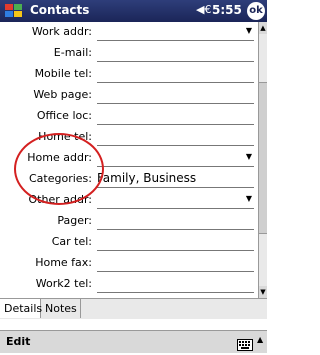  Describe the element at coordinates (129, 32) in the screenshot. I see `field-row-work-addr: Work addr: ▼` at that location.